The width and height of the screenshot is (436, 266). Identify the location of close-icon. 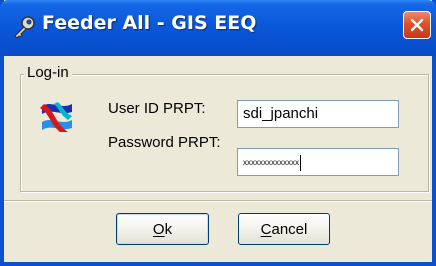
(417, 25).